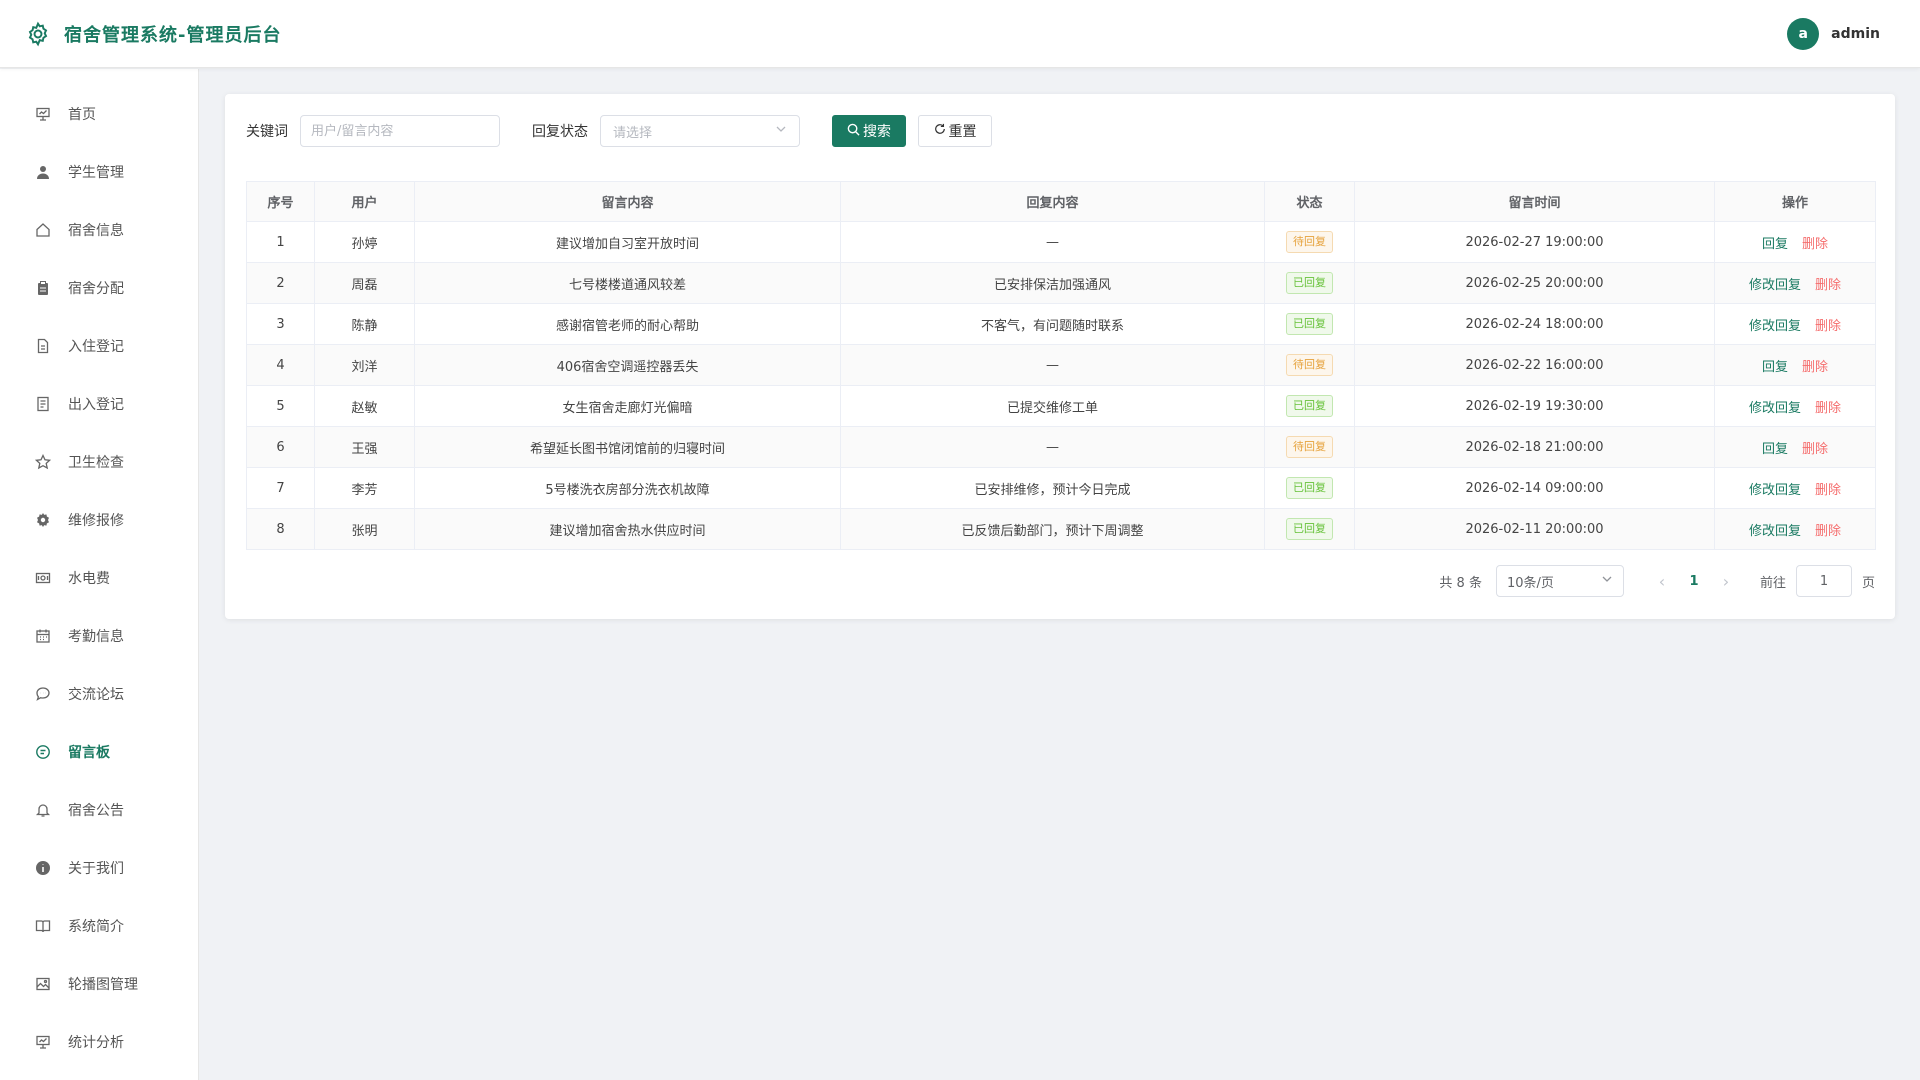 The height and width of the screenshot is (1080, 1920). Describe the element at coordinates (99, 578) in the screenshot. I see `sidebar-item-money: 水电费` at that location.